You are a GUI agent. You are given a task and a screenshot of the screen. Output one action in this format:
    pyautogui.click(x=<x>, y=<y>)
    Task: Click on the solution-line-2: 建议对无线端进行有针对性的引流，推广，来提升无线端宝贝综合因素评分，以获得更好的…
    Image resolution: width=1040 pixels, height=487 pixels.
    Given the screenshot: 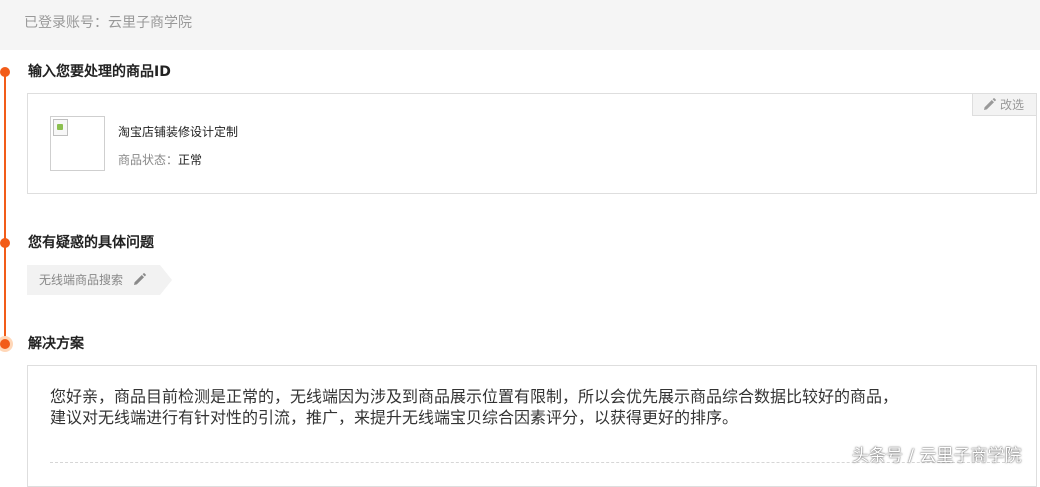 What is the action you would take?
    pyautogui.click(x=394, y=417)
    